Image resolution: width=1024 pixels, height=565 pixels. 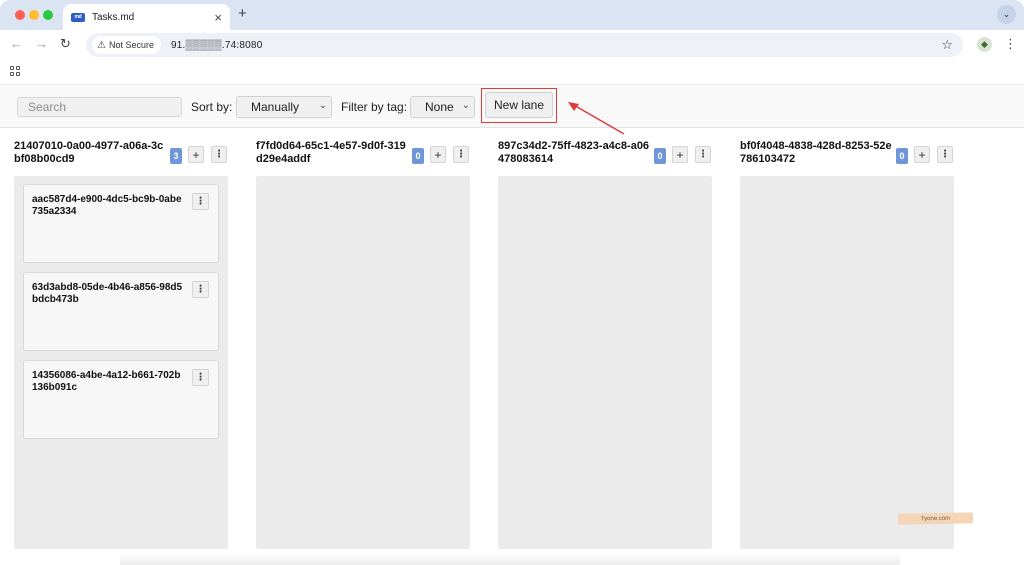 I want to click on task-card-title: 63d3abd8-05de-4b46-a856-98d5bdcb473b, so click(x=107, y=293).